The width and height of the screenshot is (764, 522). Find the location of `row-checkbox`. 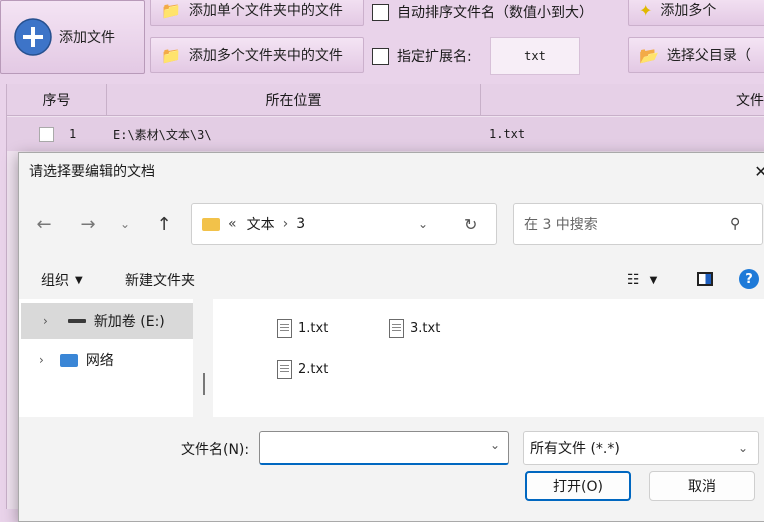

row-checkbox is located at coordinates (46, 134).